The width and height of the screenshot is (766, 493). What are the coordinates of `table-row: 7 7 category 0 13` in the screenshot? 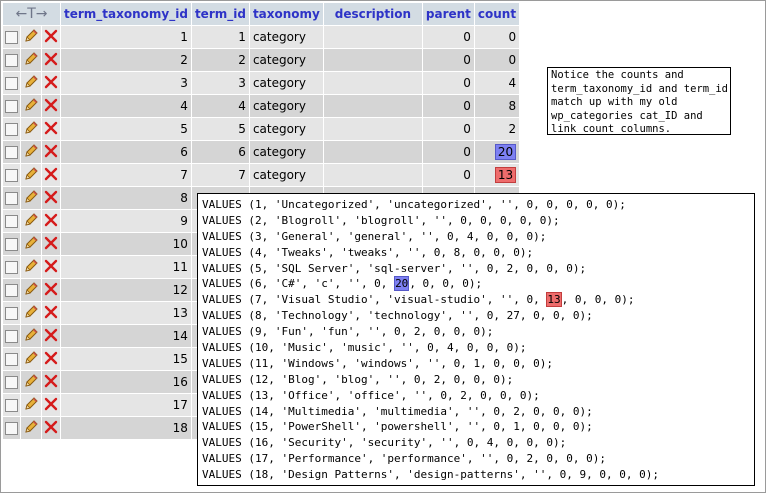 It's located at (261, 175).